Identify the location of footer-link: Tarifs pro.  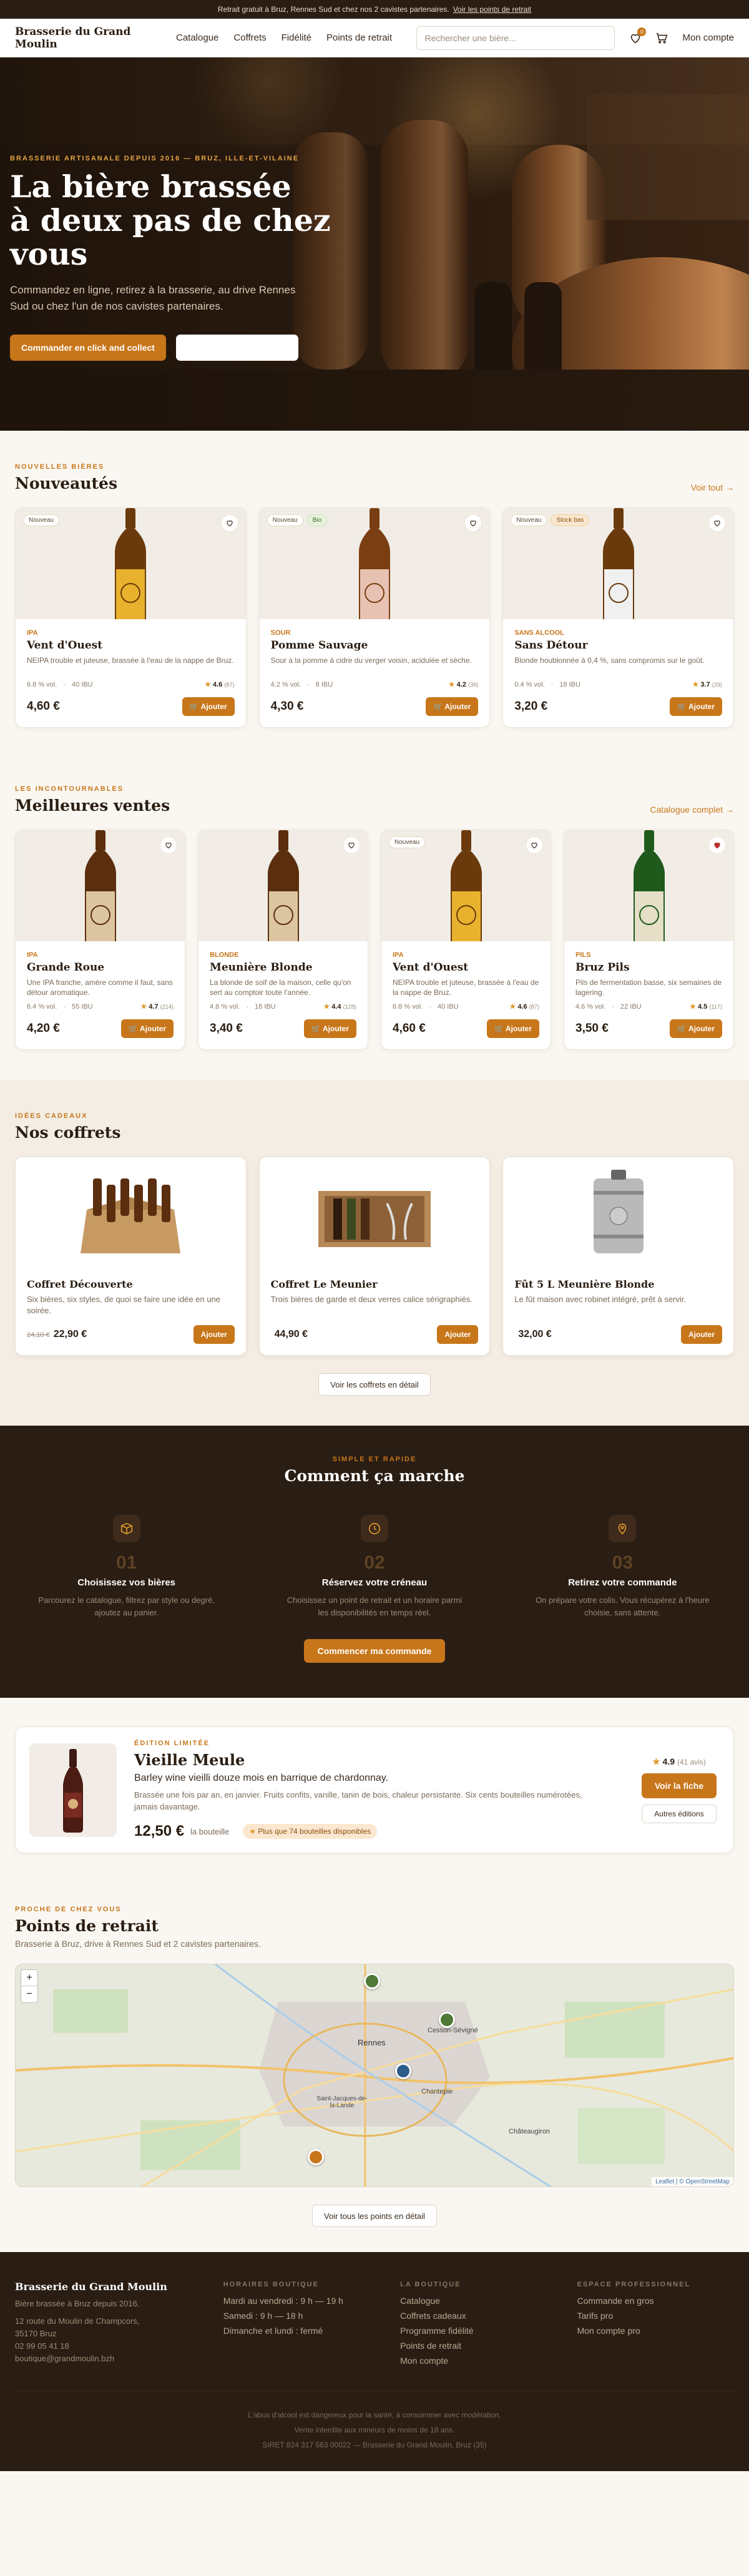
(655, 2315).